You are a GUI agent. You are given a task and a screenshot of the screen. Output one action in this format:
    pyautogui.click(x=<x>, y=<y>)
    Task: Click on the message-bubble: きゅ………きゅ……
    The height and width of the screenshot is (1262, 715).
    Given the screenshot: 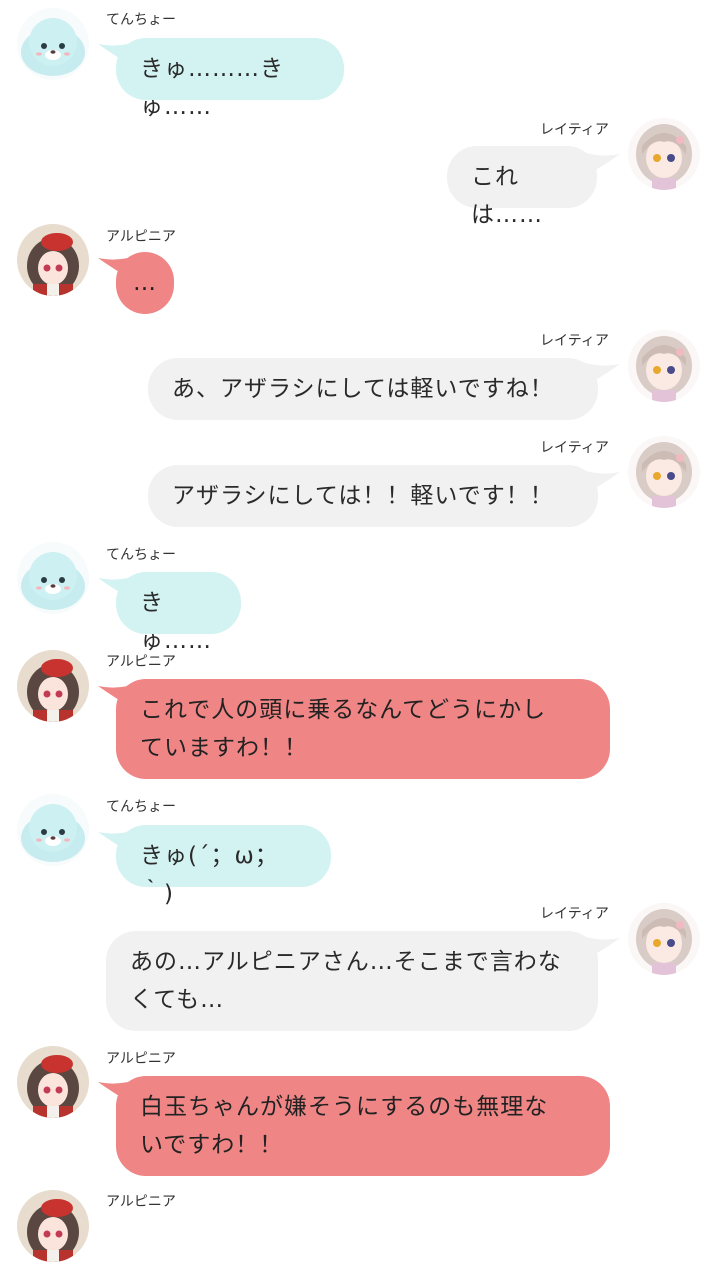 What is the action you would take?
    pyautogui.click(x=230, y=79)
    